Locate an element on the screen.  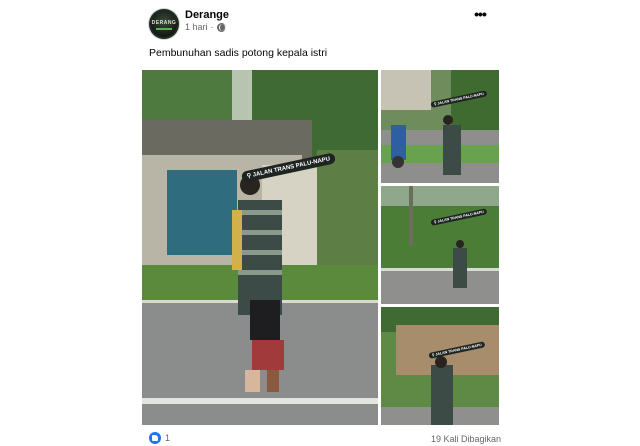
thumbnail-photo-2: ⚲ JALAN TRANS PALU-NAPU is located at coordinates (440, 126).